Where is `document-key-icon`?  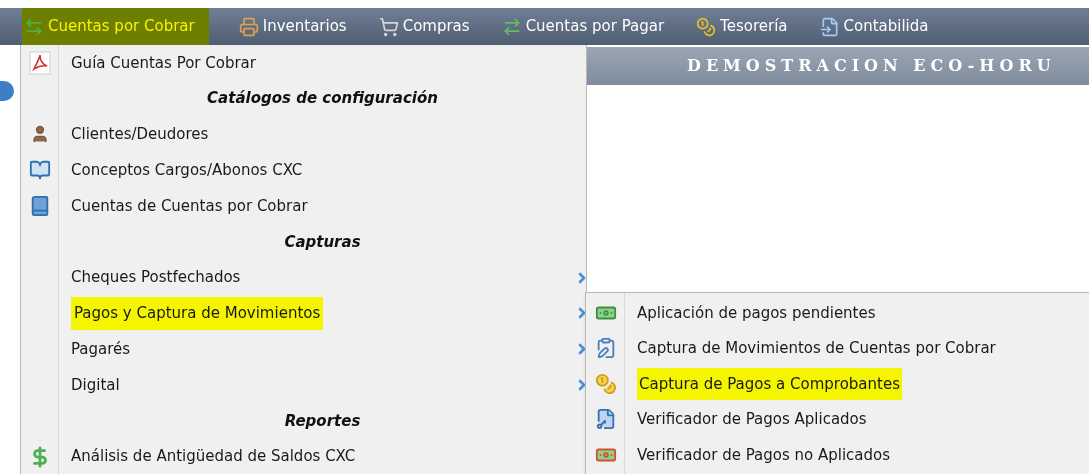 document-key-icon is located at coordinates (605, 419).